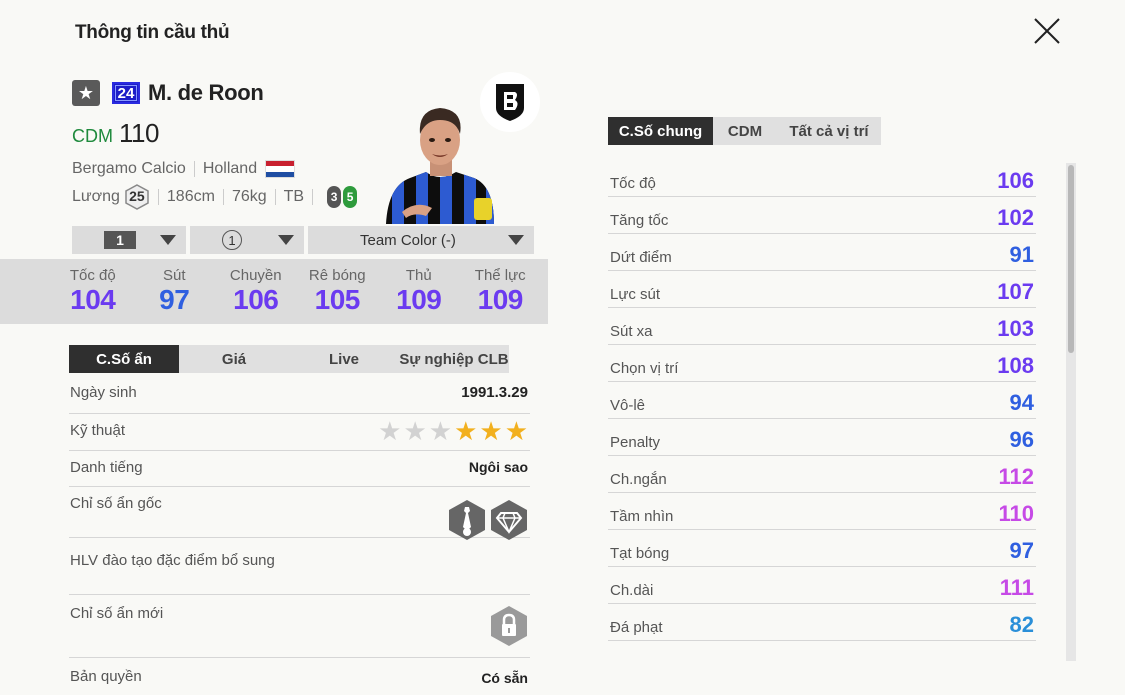 The width and height of the screenshot is (1125, 695). What do you see at coordinates (822, 215) in the screenshot?
I see `attribute-row: Tăng tốc 102` at bounding box center [822, 215].